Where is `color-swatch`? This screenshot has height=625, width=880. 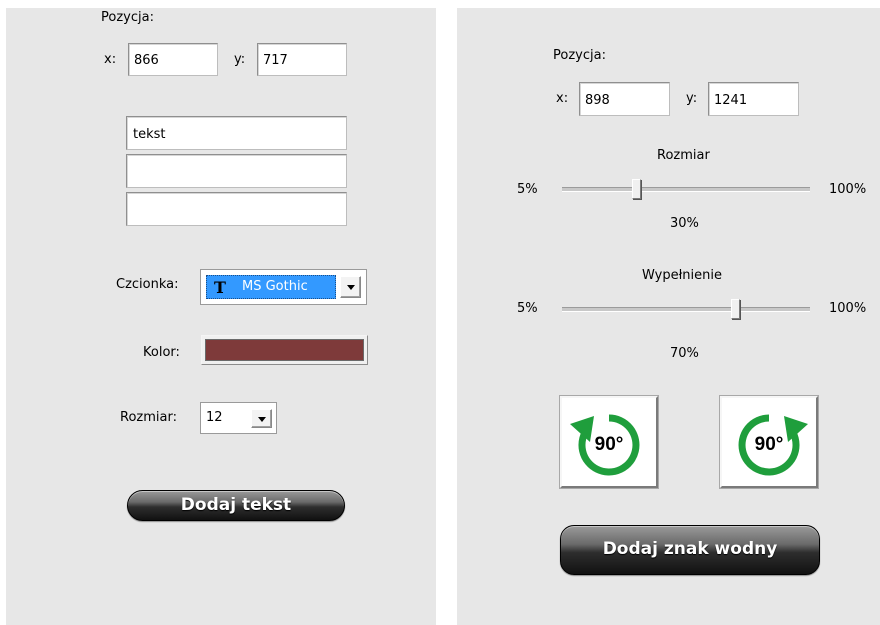
color-swatch is located at coordinates (284, 350).